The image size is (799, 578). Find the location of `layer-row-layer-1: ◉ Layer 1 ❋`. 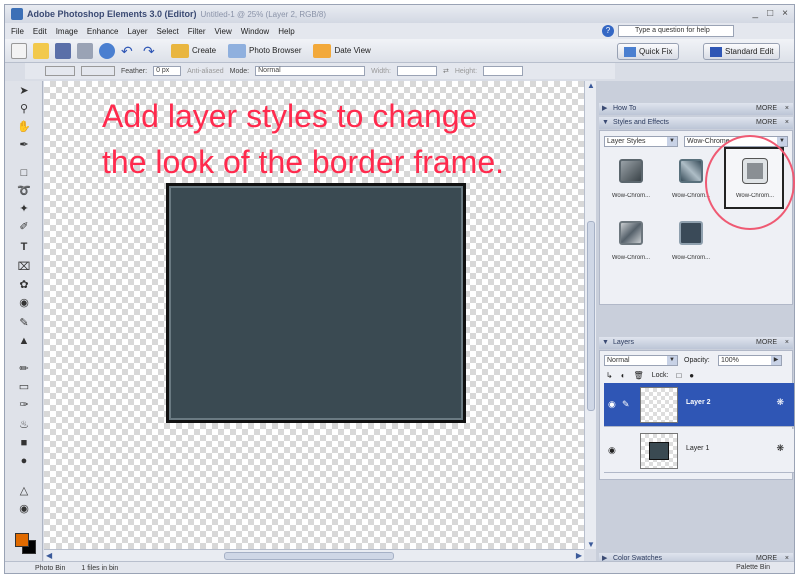

layer-row-layer-1: ◉ Layer 1 ❋ is located at coordinates (699, 451).